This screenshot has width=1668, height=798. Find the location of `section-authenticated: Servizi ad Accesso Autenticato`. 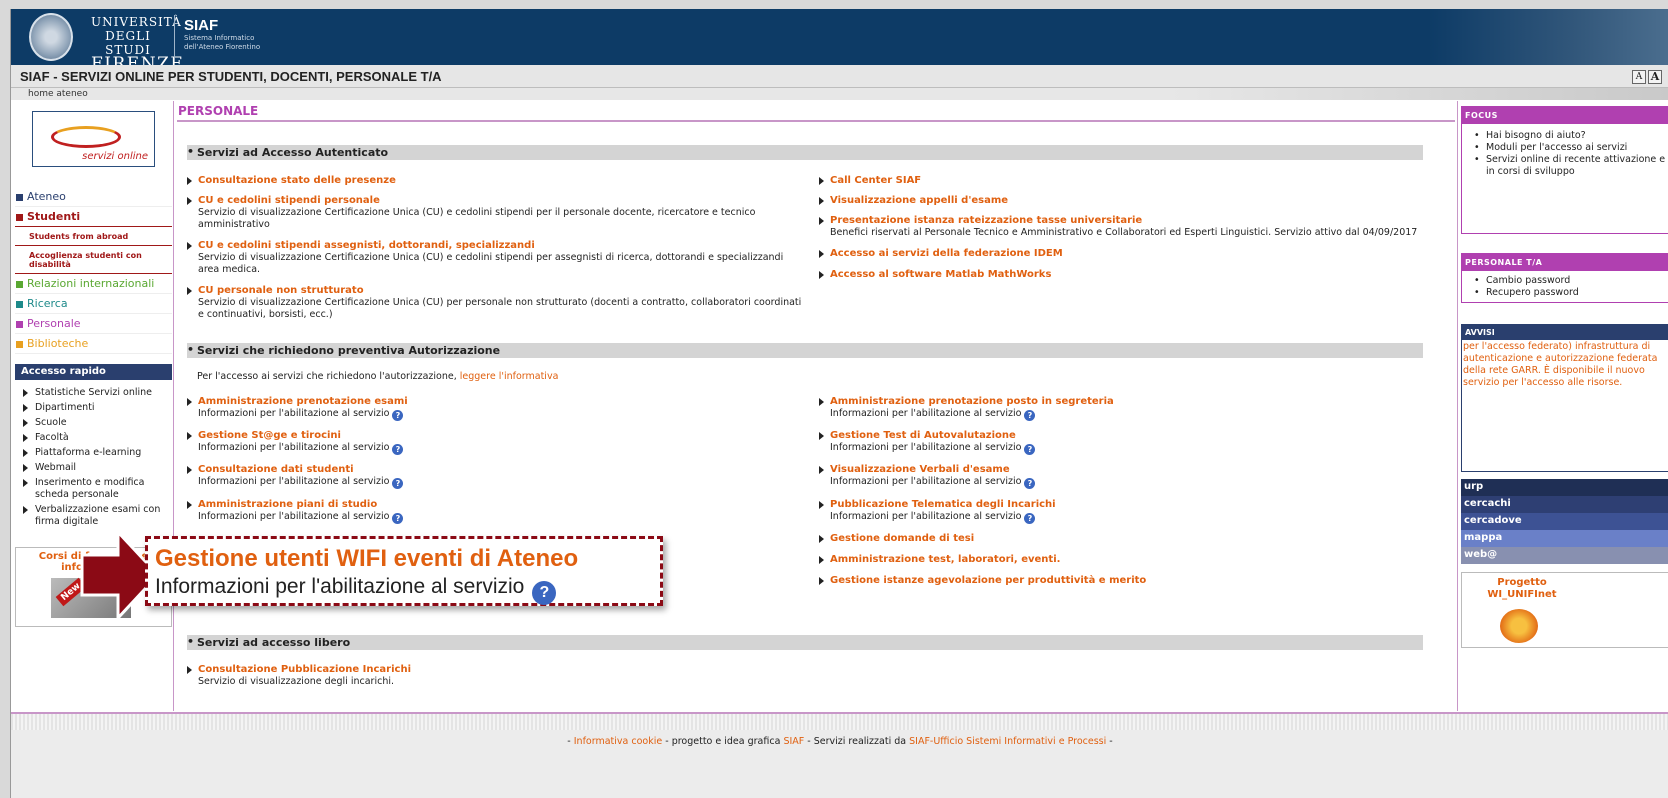

section-authenticated: Servizi ad Accesso Autenticato is located at coordinates (805, 152).